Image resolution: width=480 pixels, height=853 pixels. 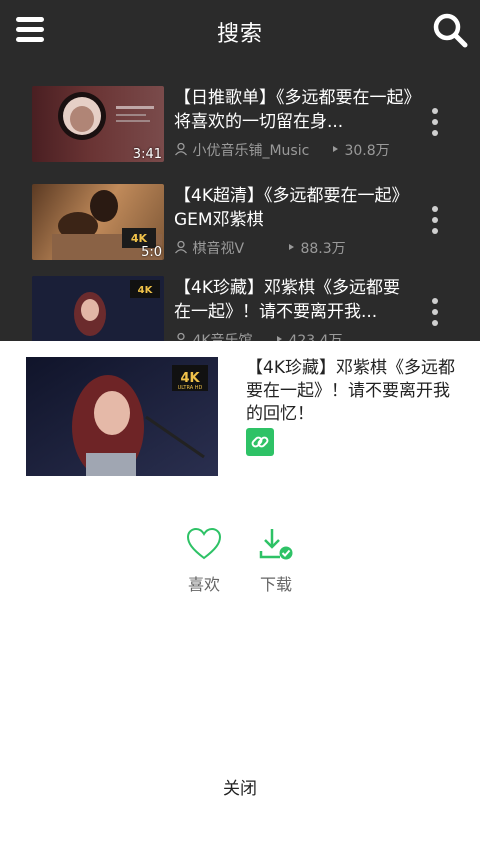 I want to click on sheet-thumbnail: 4K ULTRA HD, so click(x=122, y=416).